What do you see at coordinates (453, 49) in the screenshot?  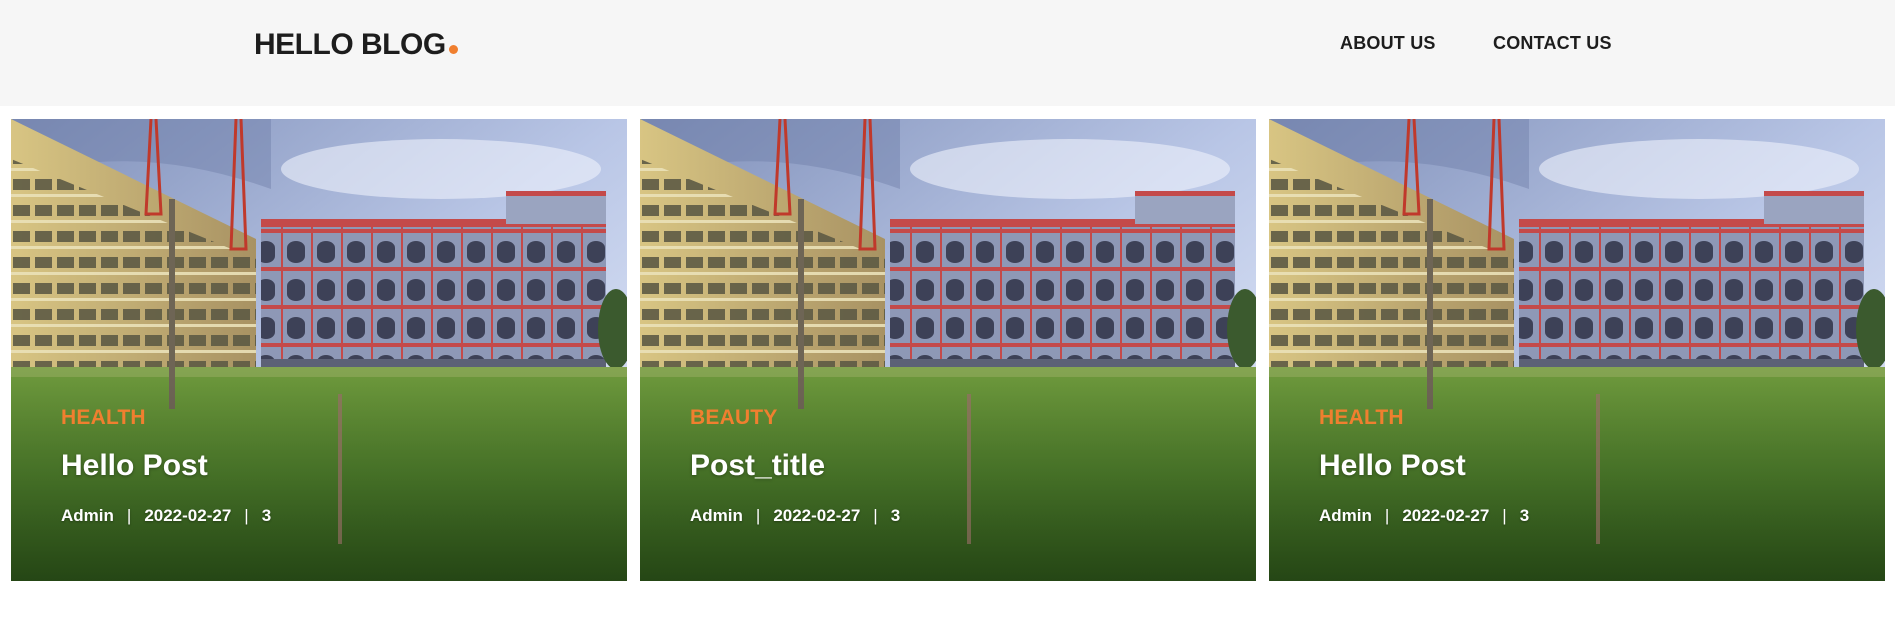 I see `brand-dot-icon` at bounding box center [453, 49].